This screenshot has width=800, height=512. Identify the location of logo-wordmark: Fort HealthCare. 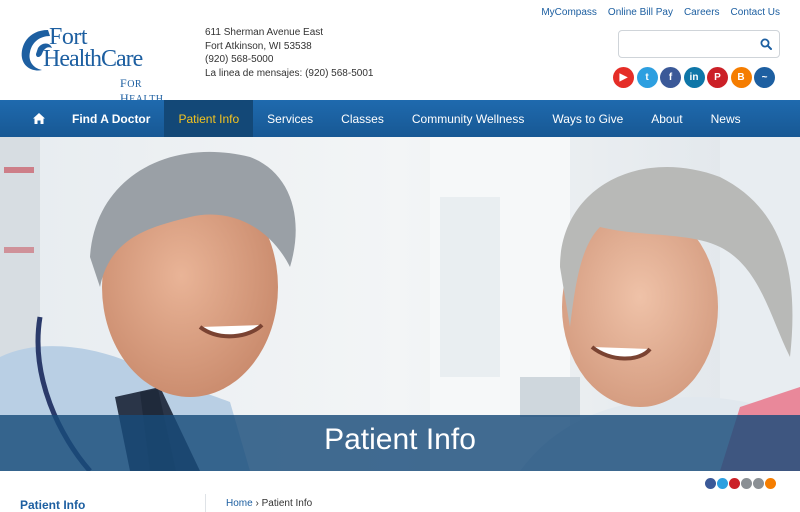
(93, 47).